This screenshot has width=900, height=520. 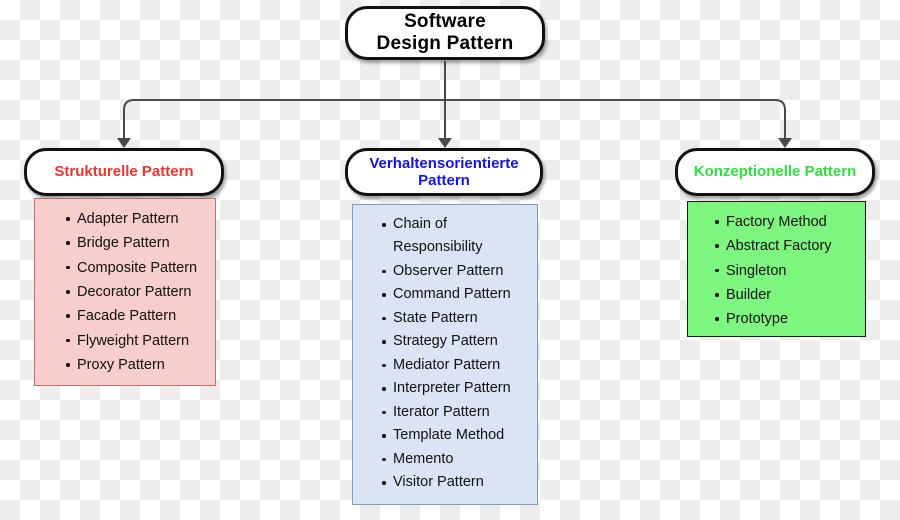 What do you see at coordinates (445, 22) in the screenshot?
I see `root-node-label-line1: Software` at bounding box center [445, 22].